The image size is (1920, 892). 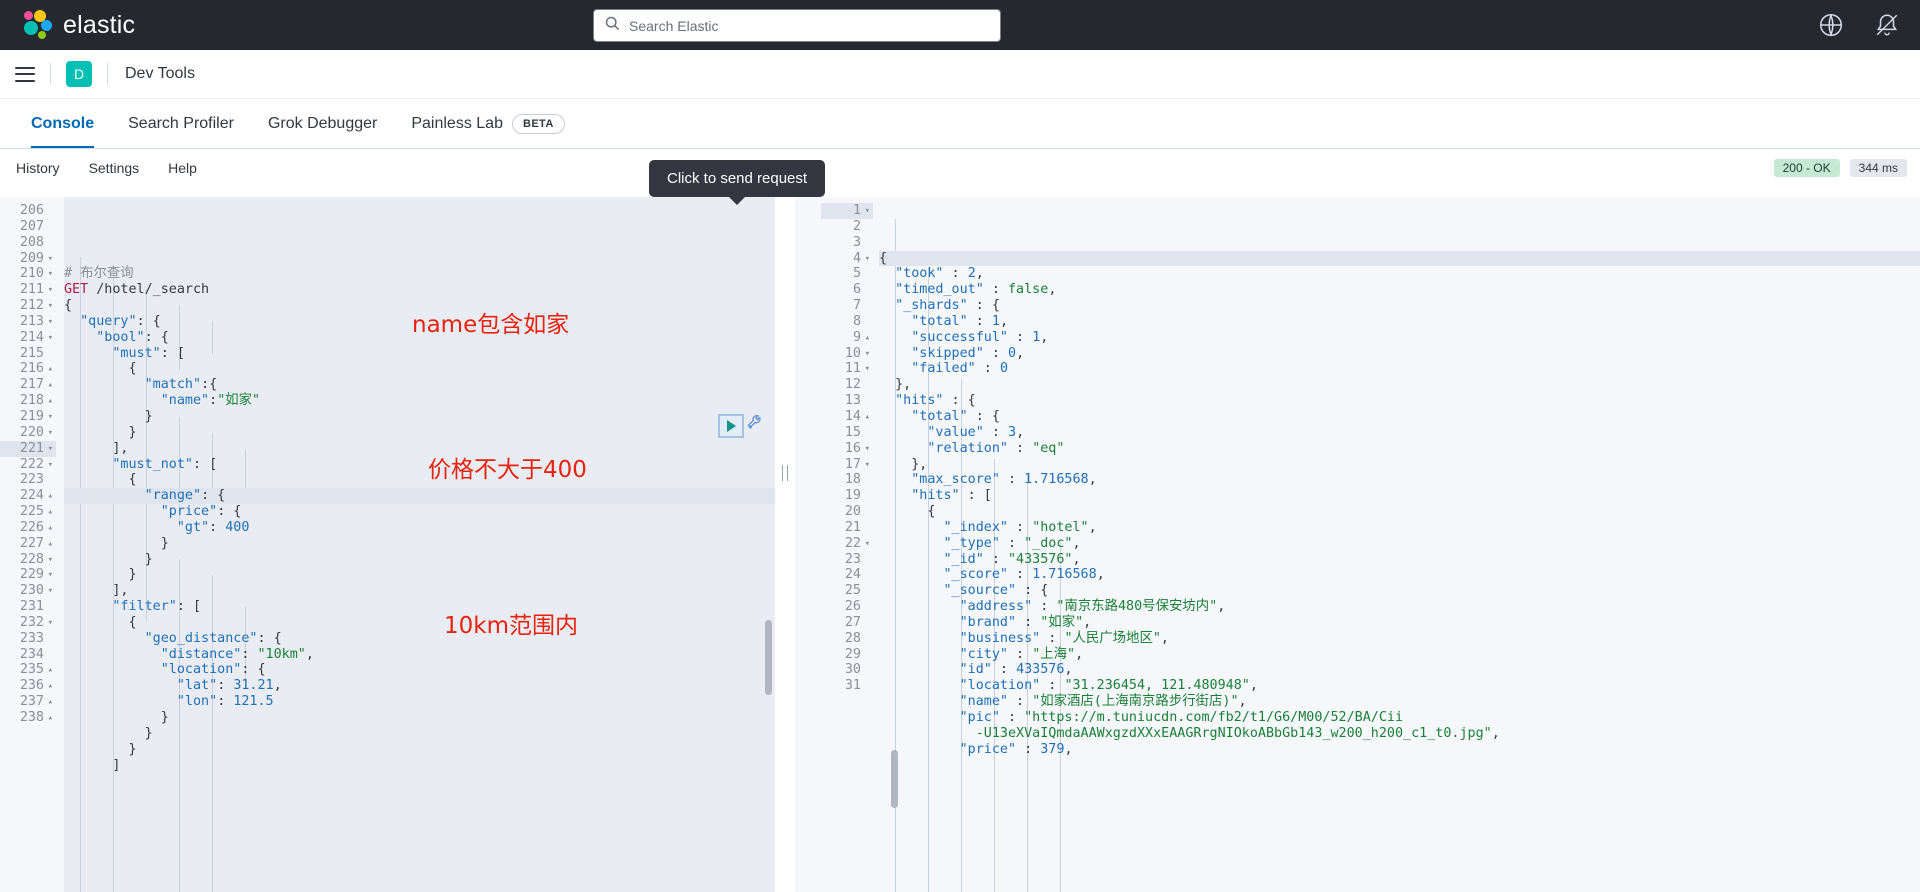 I want to click on code-line: "id" : 433576,, so click(x=1399, y=670).